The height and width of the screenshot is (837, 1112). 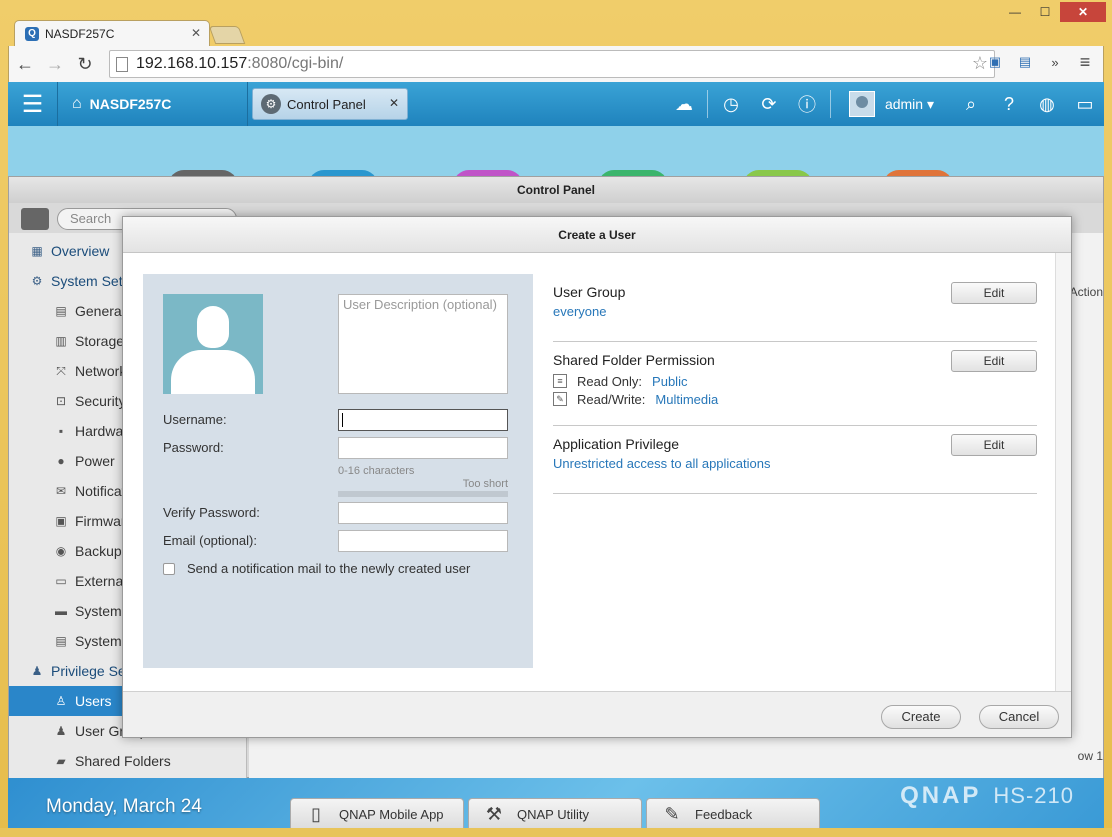 What do you see at coordinates (795, 381) in the screenshot?
I see `read-only-row: ≡ Read Only: Public` at bounding box center [795, 381].